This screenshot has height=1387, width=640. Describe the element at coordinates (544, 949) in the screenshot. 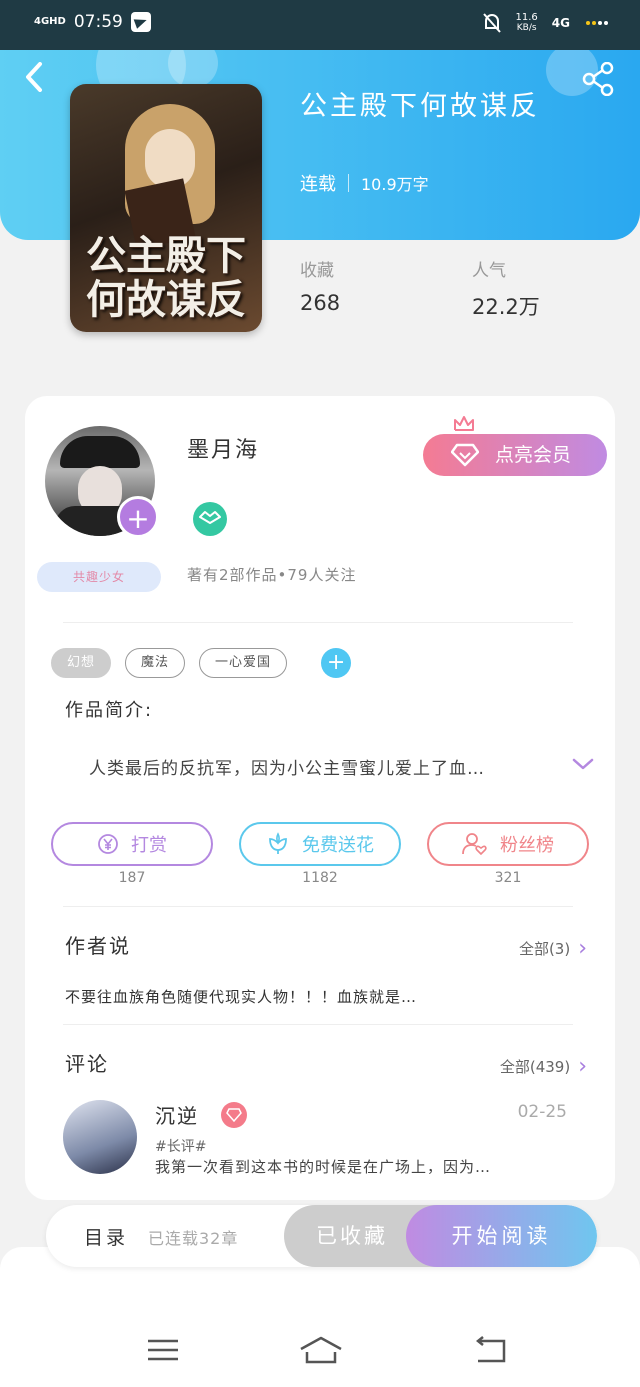

I see `author-say-more-label: 全部(3)` at that location.